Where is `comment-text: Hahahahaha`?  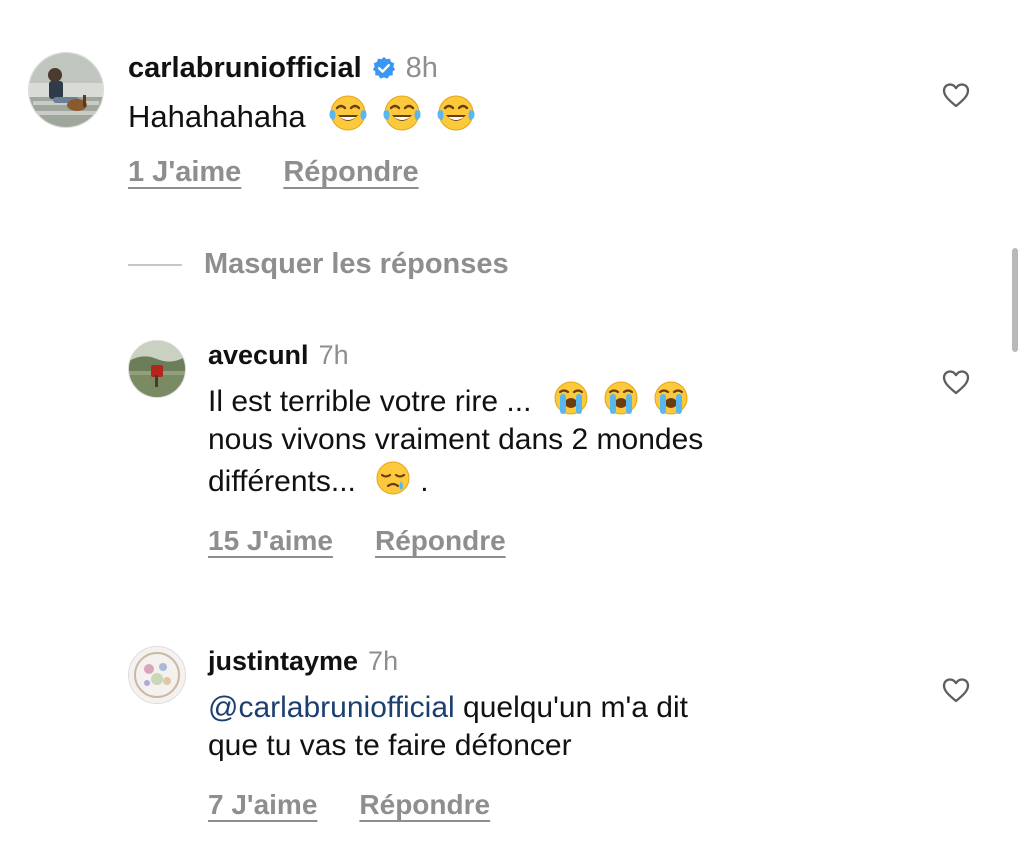 comment-text: Hahahahaha is located at coordinates (302, 114).